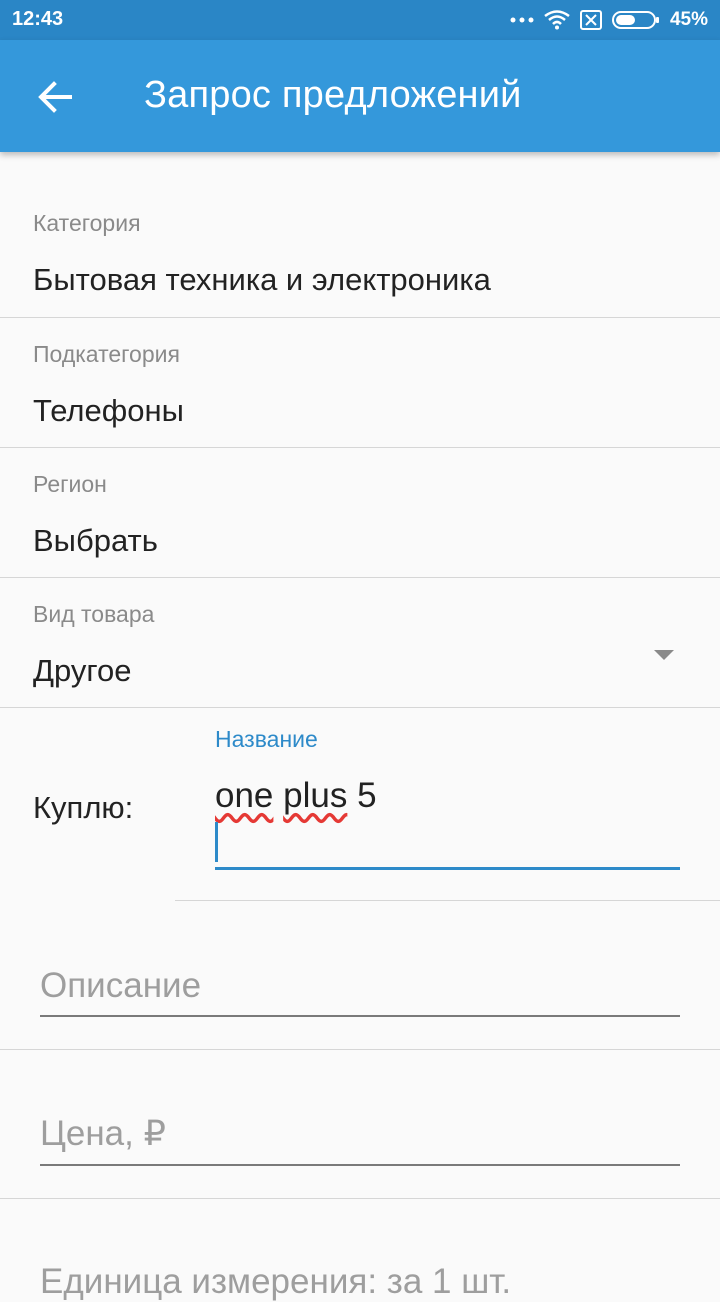 The height and width of the screenshot is (1302, 720). I want to click on category-value: Бытовая техника и электроника, so click(262, 279).